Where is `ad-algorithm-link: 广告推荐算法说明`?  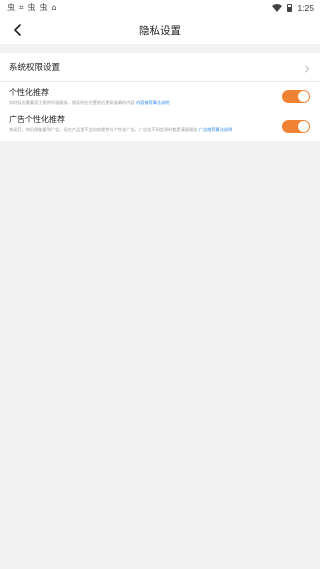
ad-algorithm-link: 广告推荐算法说明 is located at coordinates (216, 129).